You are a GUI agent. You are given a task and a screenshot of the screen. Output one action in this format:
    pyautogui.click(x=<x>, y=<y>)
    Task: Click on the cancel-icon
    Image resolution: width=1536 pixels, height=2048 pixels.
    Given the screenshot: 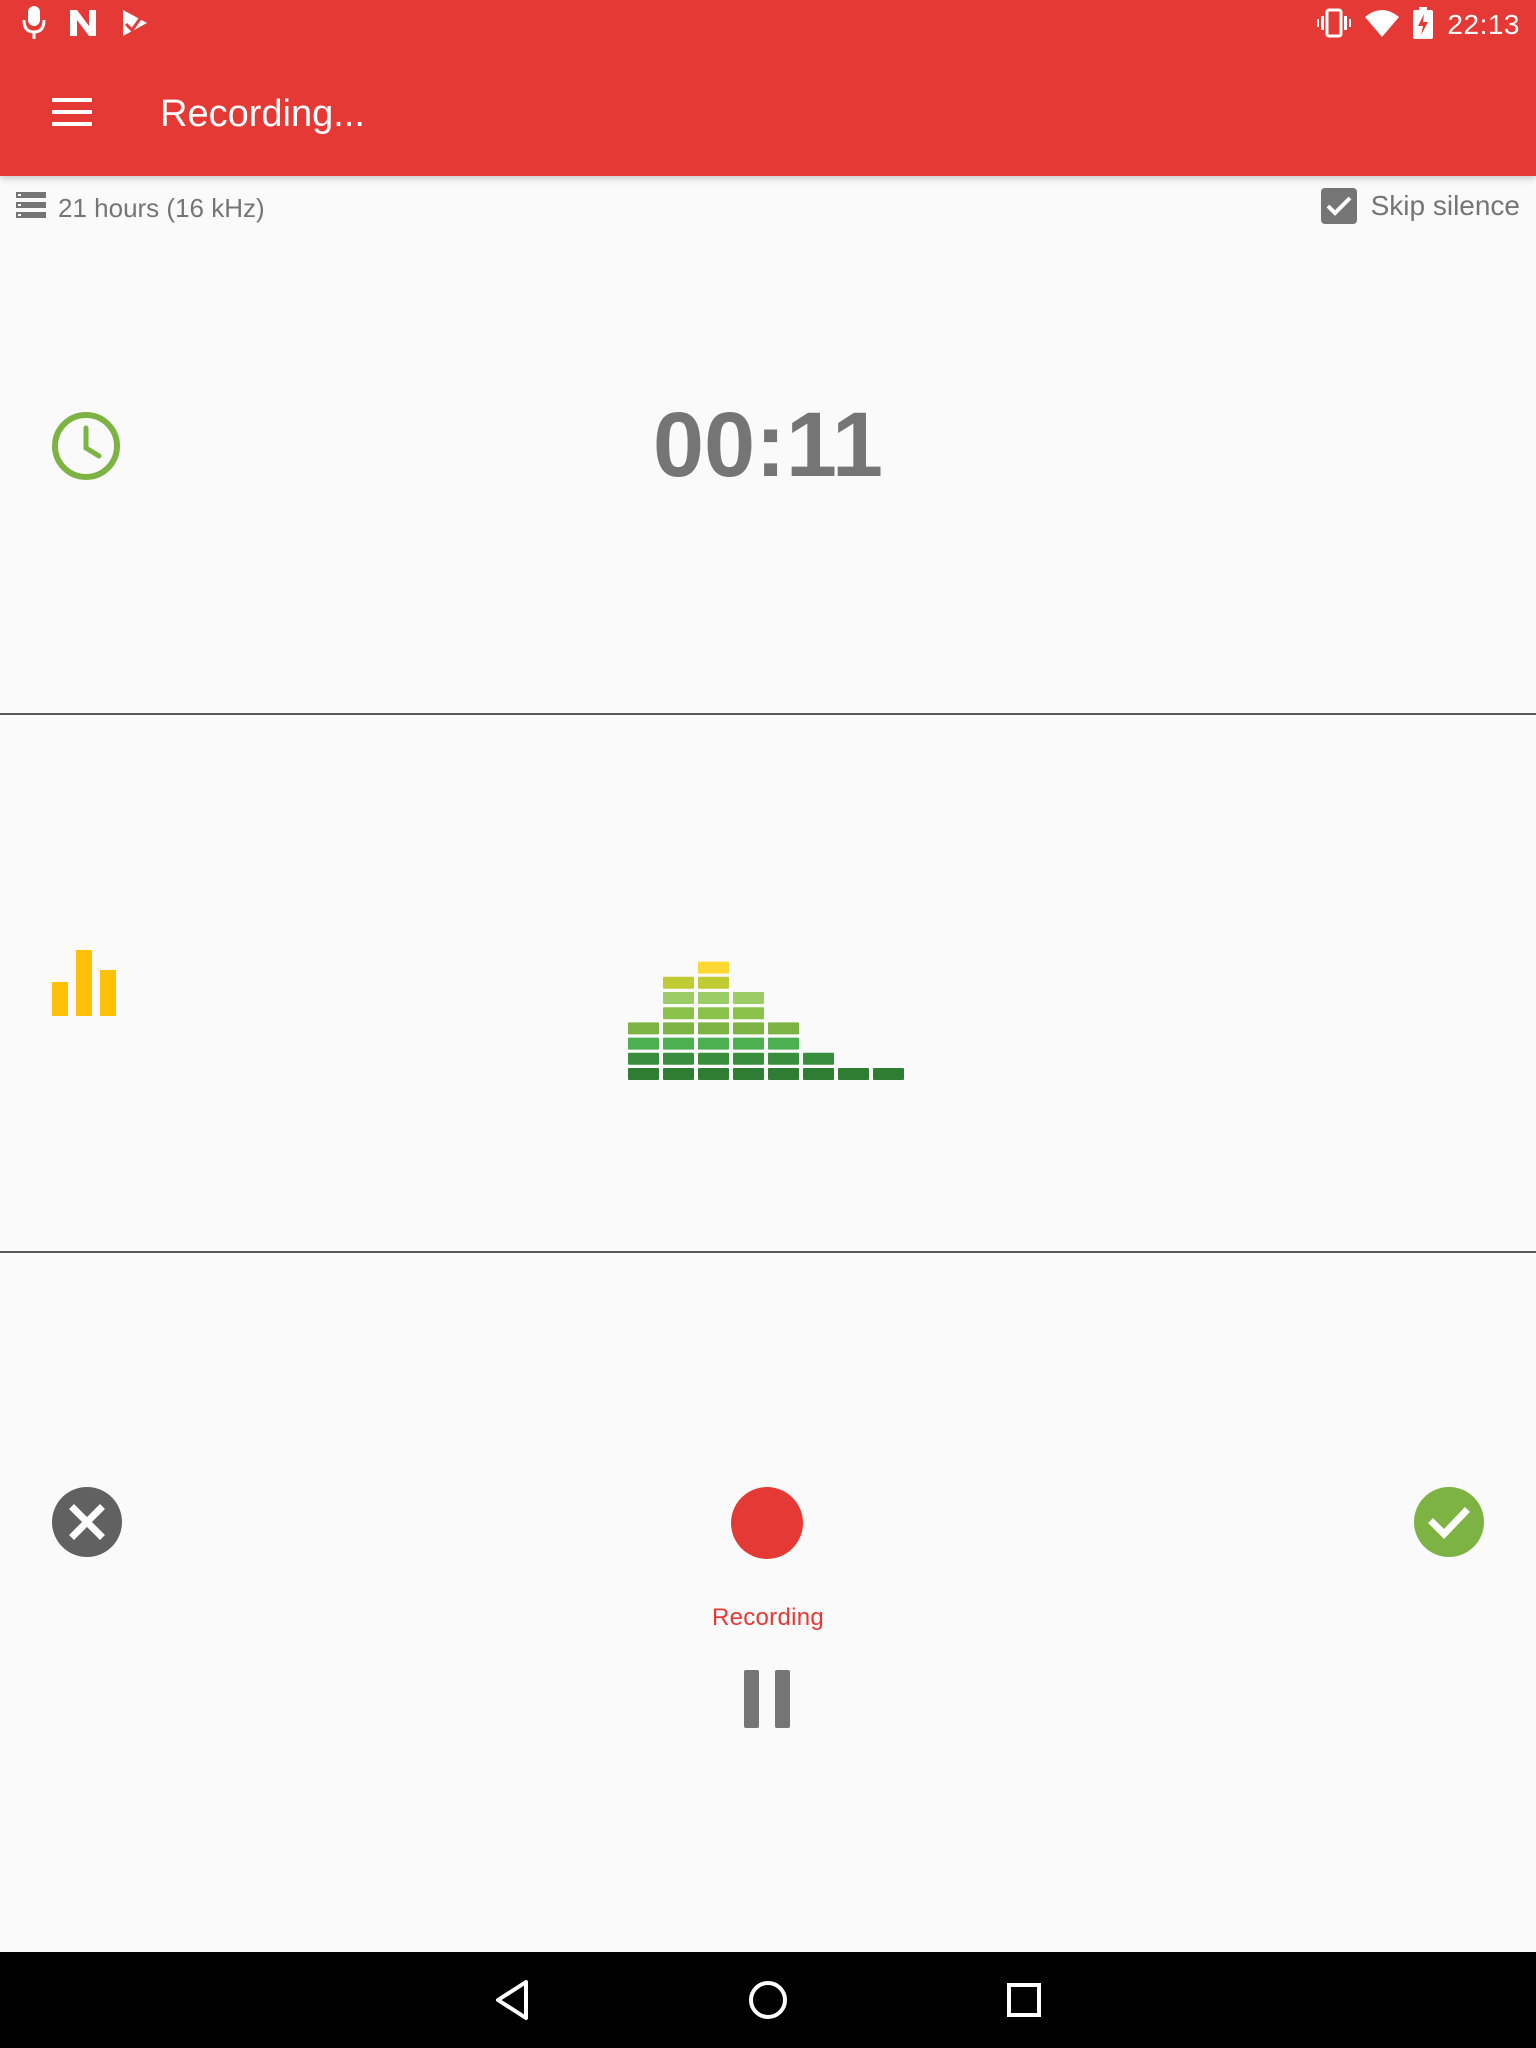 What is the action you would take?
    pyautogui.click(x=87, y=1522)
    